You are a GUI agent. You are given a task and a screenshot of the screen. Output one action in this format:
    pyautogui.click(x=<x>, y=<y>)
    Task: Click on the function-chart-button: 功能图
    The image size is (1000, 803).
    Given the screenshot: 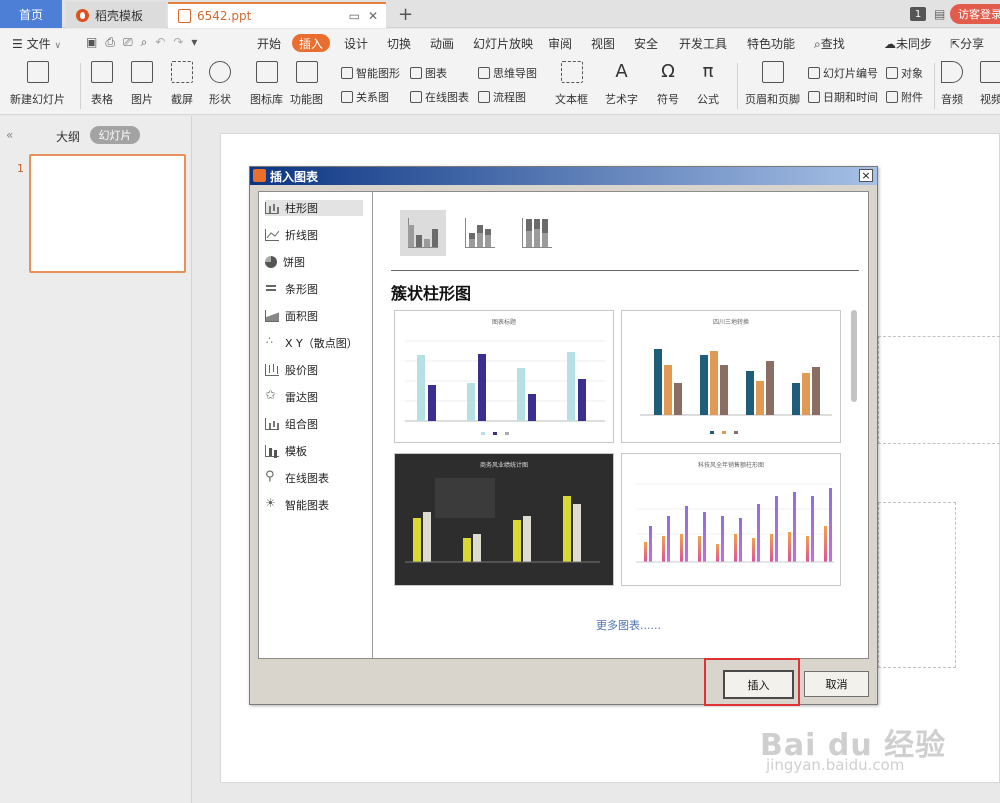 What is the action you would take?
    pyautogui.click(x=306, y=84)
    